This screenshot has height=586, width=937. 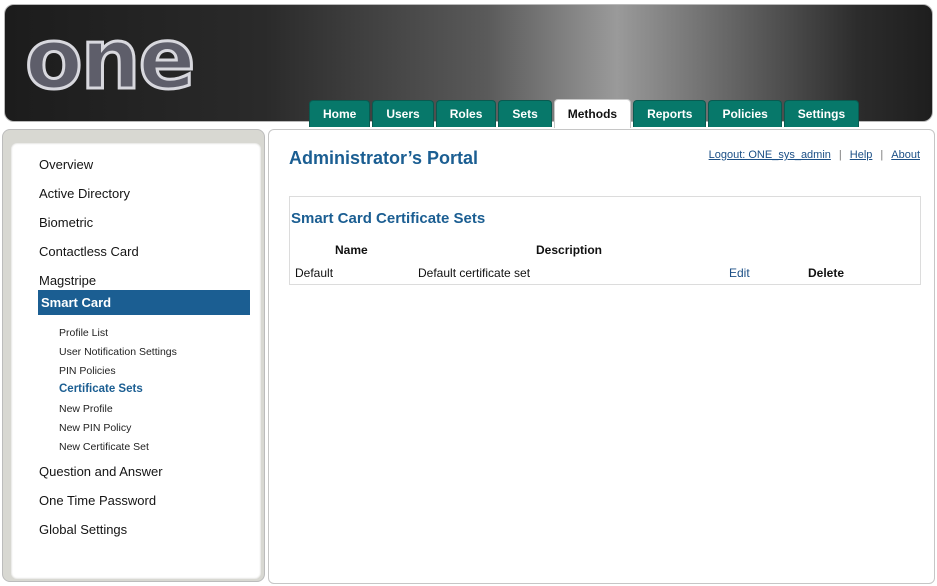 What do you see at coordinates (905, 155) in the screenshot?
I see `about-link: About` at bounding box center [905, 155].